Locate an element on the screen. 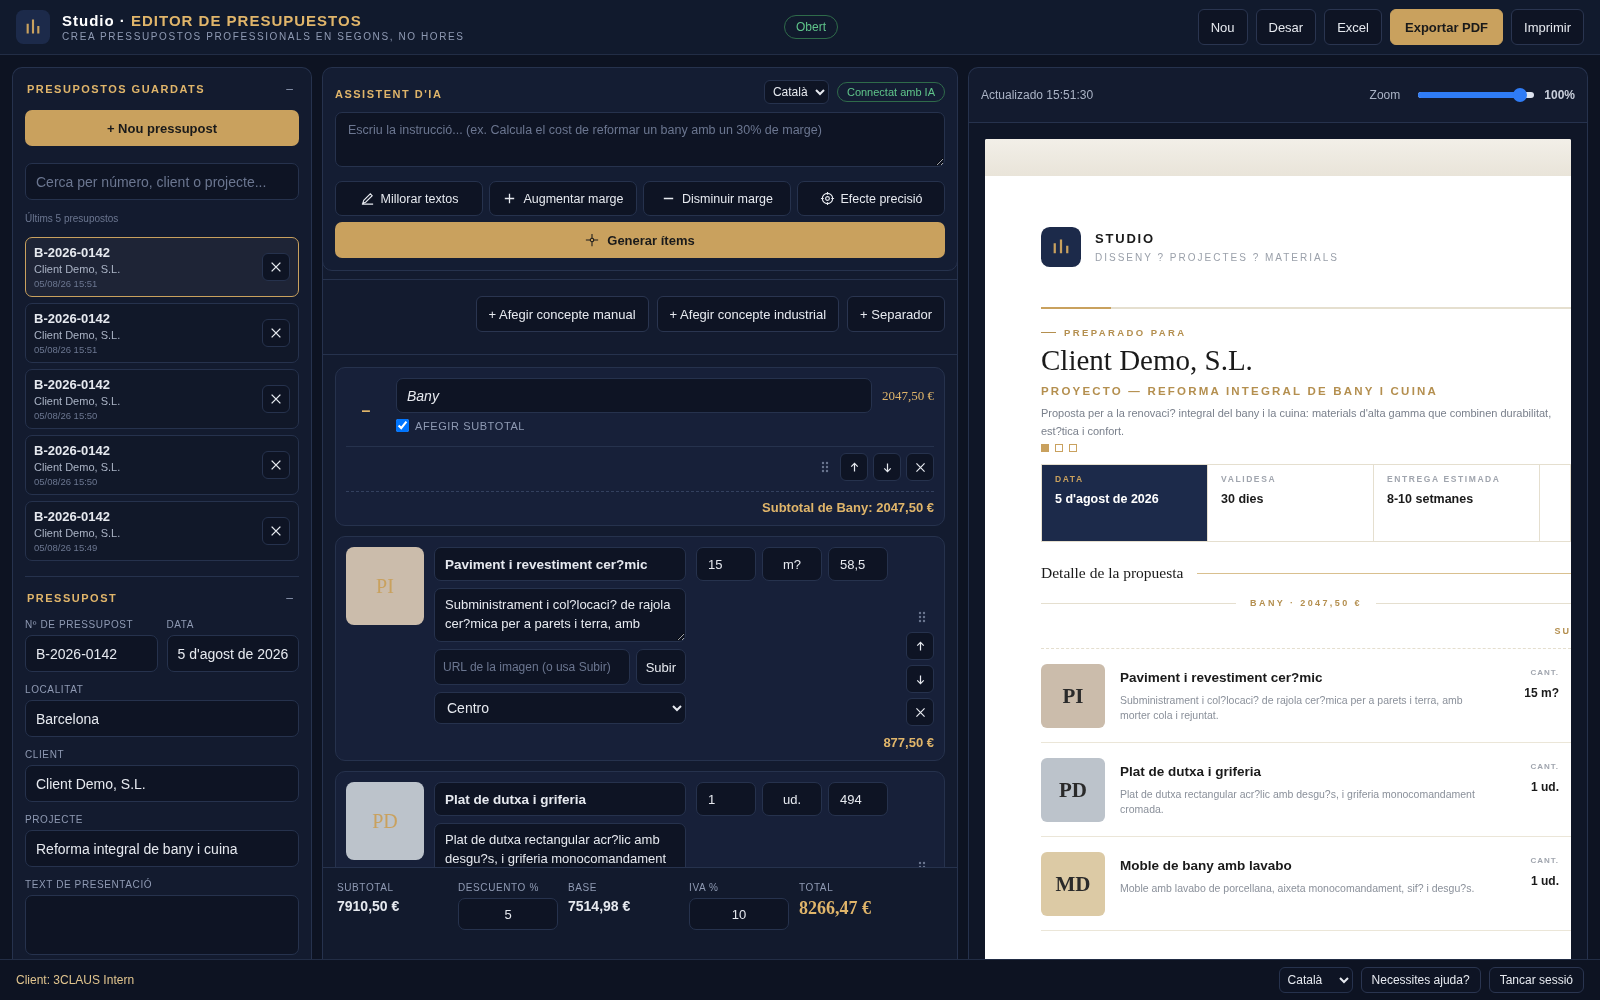  field-label: PROJECTE is located at coordinates (55, 819).